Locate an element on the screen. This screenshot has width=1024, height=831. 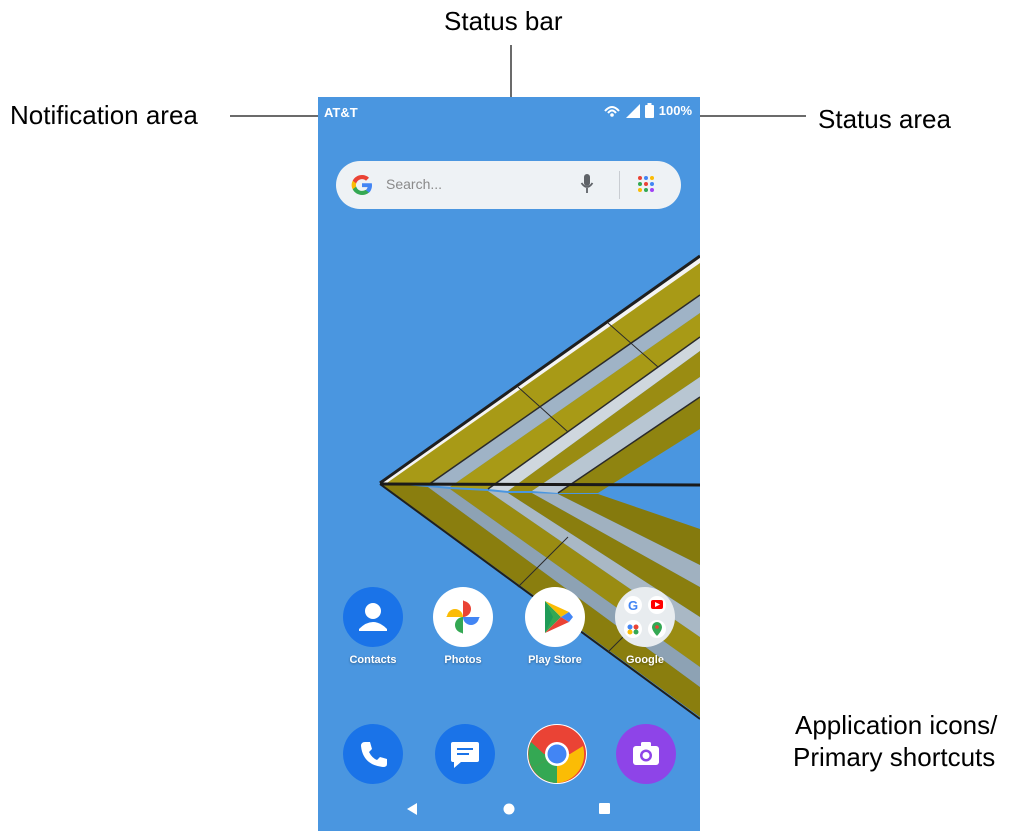
play-store-icon is located at coordinates (555, 617).